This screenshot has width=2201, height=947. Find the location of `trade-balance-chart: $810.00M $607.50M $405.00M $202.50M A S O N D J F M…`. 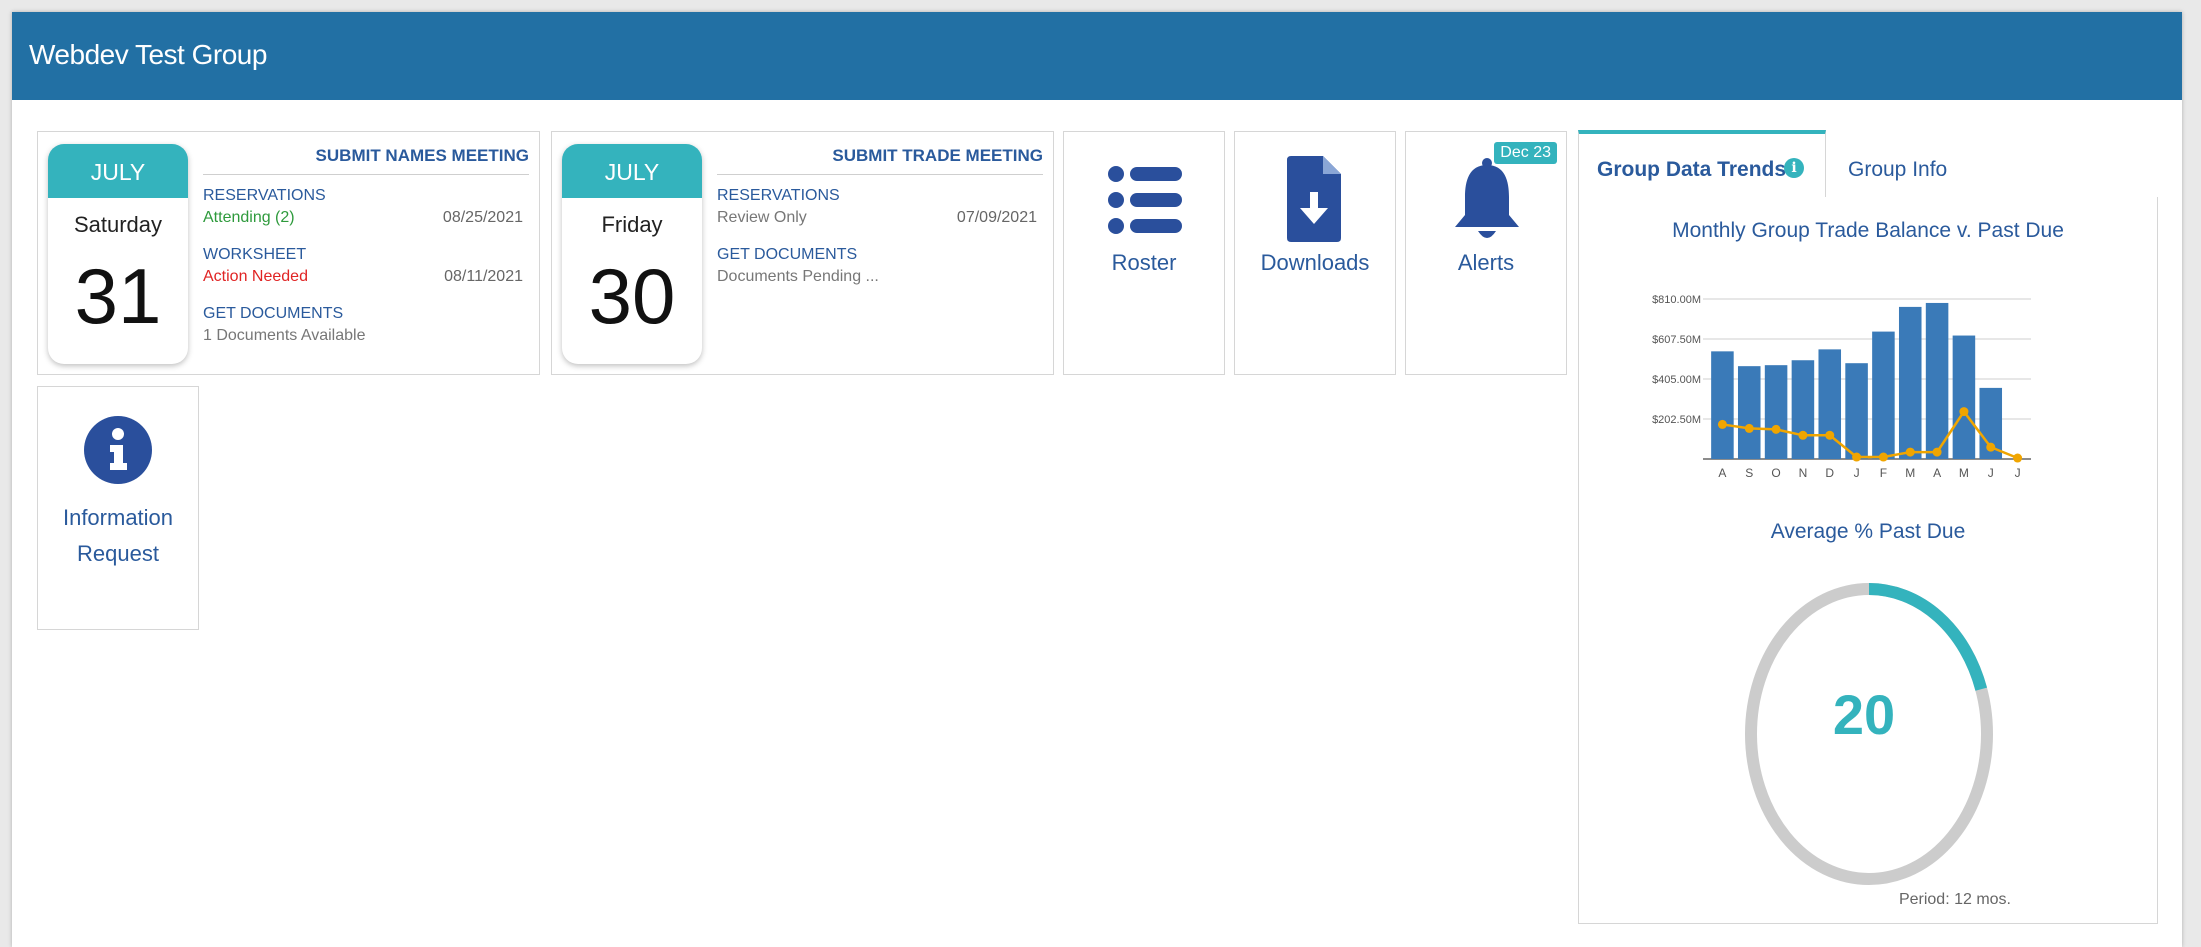

trade-balance-chart: $810.00M $607.50M $405.00M $202.50M A S O N D J F M… is located at coordinates (1841, 387).